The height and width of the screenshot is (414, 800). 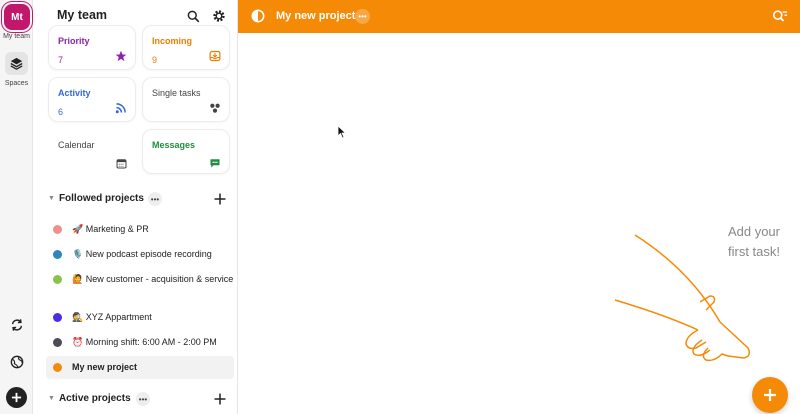 I want to click on project-item-xyz-appartment: 🕵️ XYZ Appartment, so click(x=140, y=317).